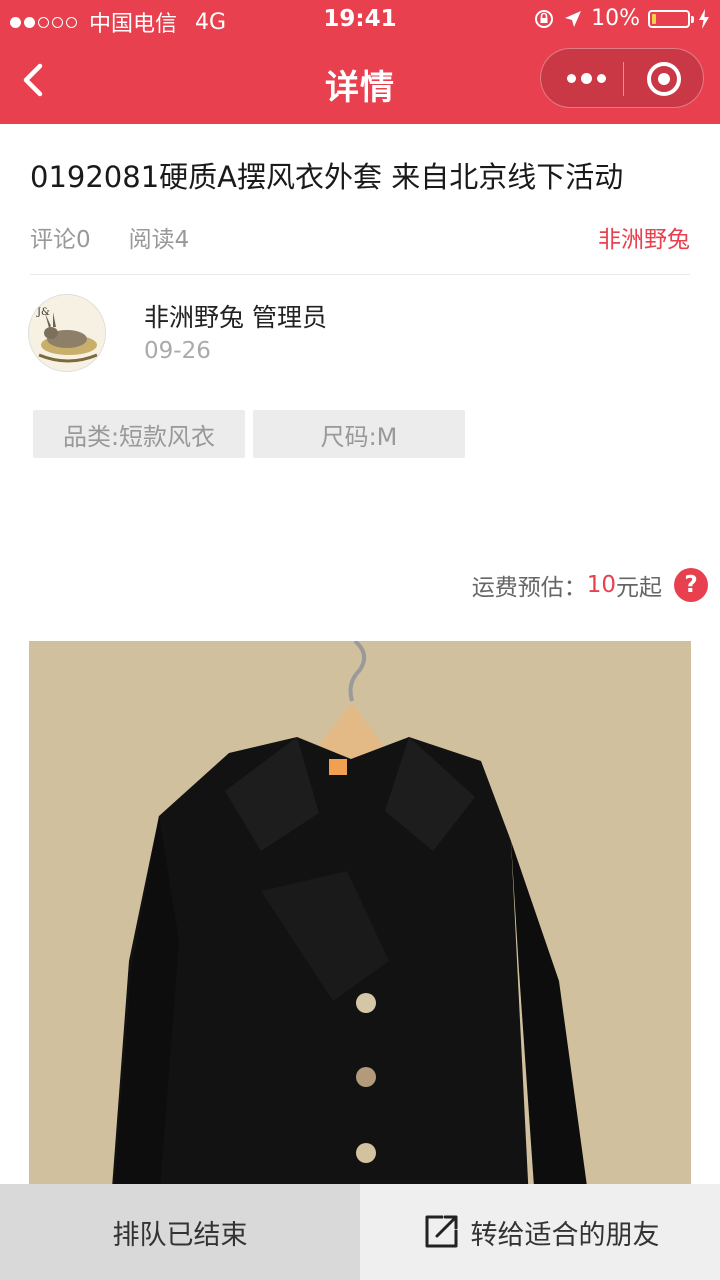 The width and height of the screenshot is (720, 1280). I want to click on author-link: 非洲野兔, so click(644, 237).